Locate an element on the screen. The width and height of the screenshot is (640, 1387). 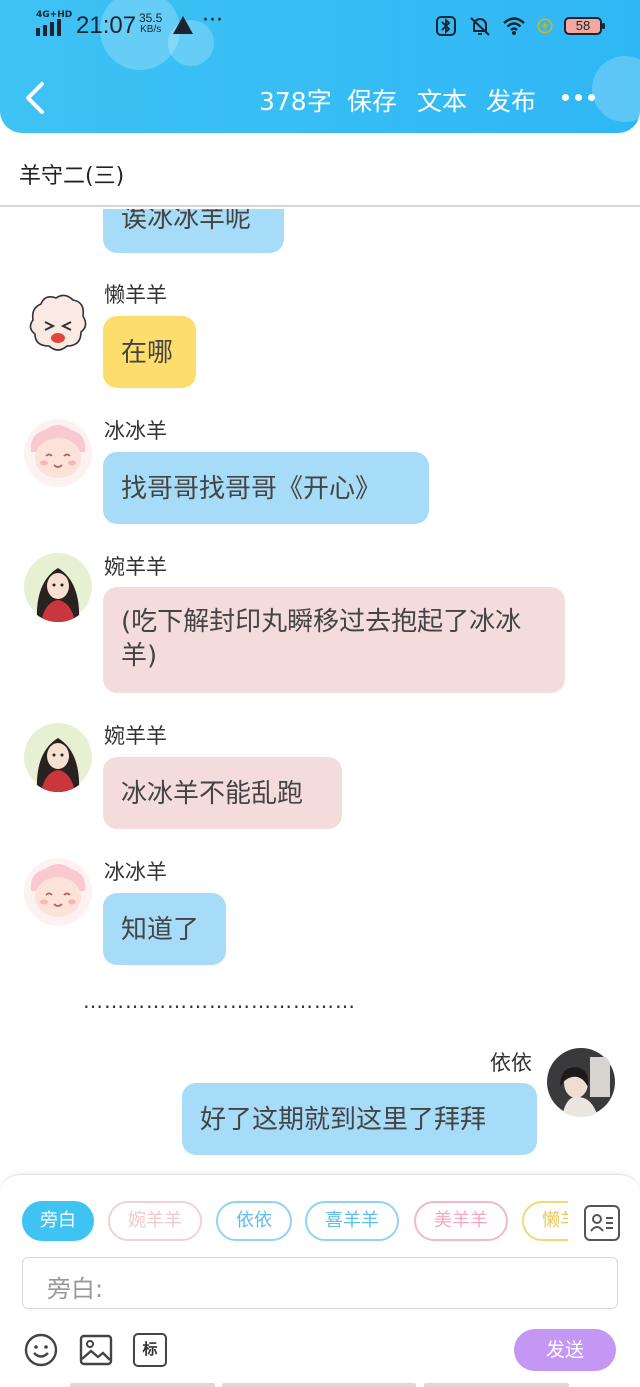
status-icons: 58 is located at coordinates (519, 26).